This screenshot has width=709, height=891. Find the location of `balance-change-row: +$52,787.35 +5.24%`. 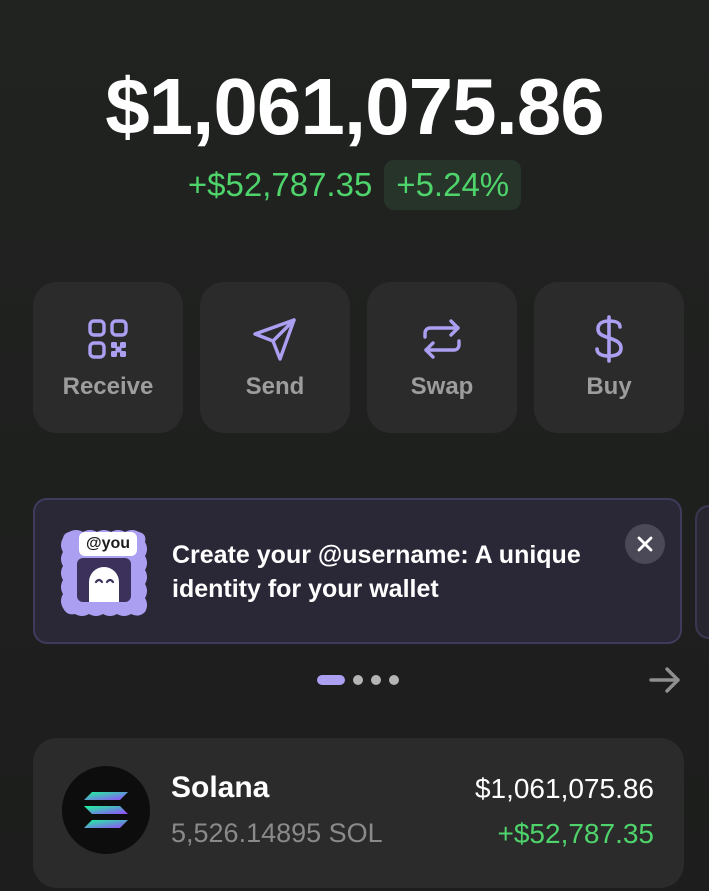

balance-change-row: +$52,787.35 +5.24% is located at coordinates (354, 185).